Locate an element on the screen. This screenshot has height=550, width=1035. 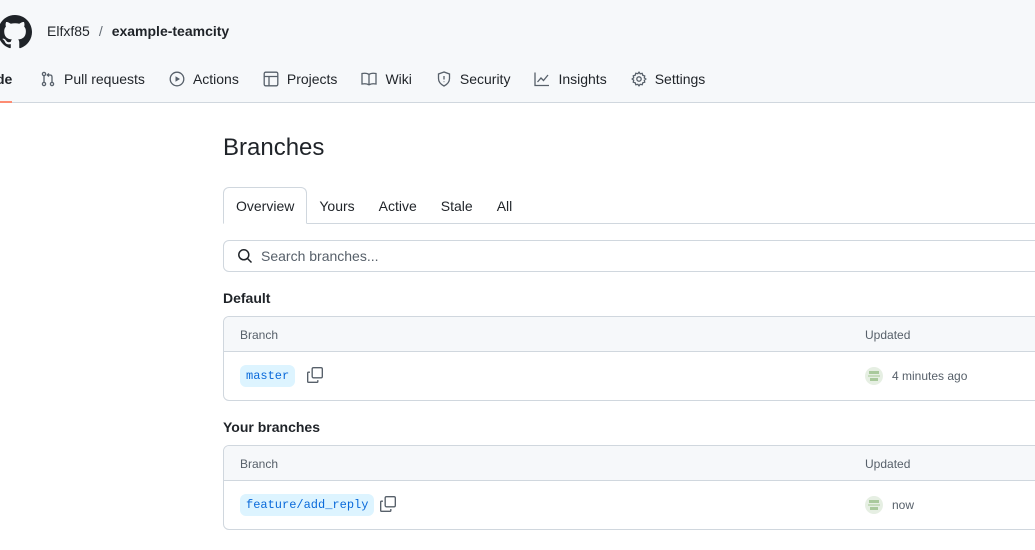
tab-wiki: Wiki is located at coordinates (386, 79).